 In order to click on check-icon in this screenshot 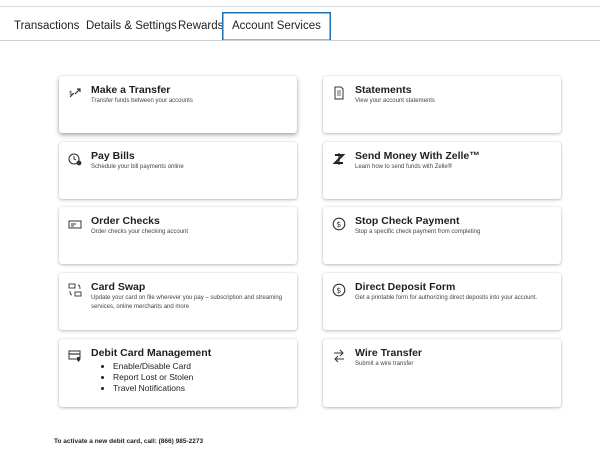, I will do `click(75, 224)`.